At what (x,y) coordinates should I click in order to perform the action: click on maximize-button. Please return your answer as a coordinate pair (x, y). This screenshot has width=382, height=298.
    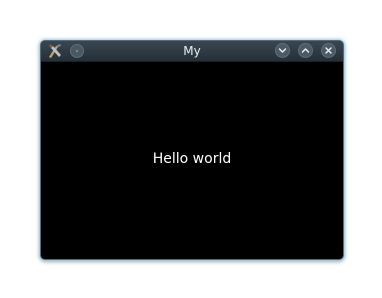
    Looking at the image, I should click on (305, 50).